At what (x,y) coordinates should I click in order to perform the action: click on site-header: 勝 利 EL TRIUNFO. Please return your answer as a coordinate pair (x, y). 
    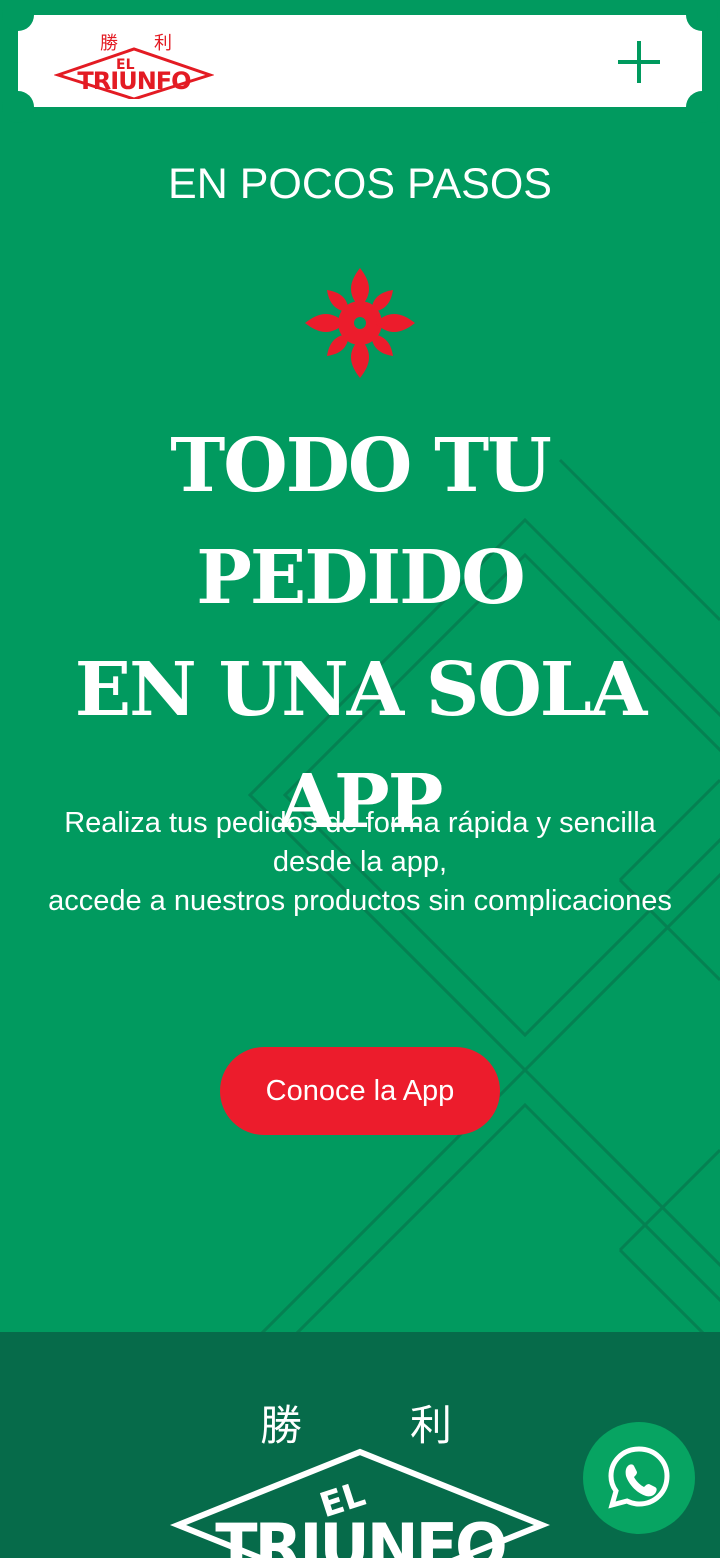
    Looking at the image, I should click on (360, 61).